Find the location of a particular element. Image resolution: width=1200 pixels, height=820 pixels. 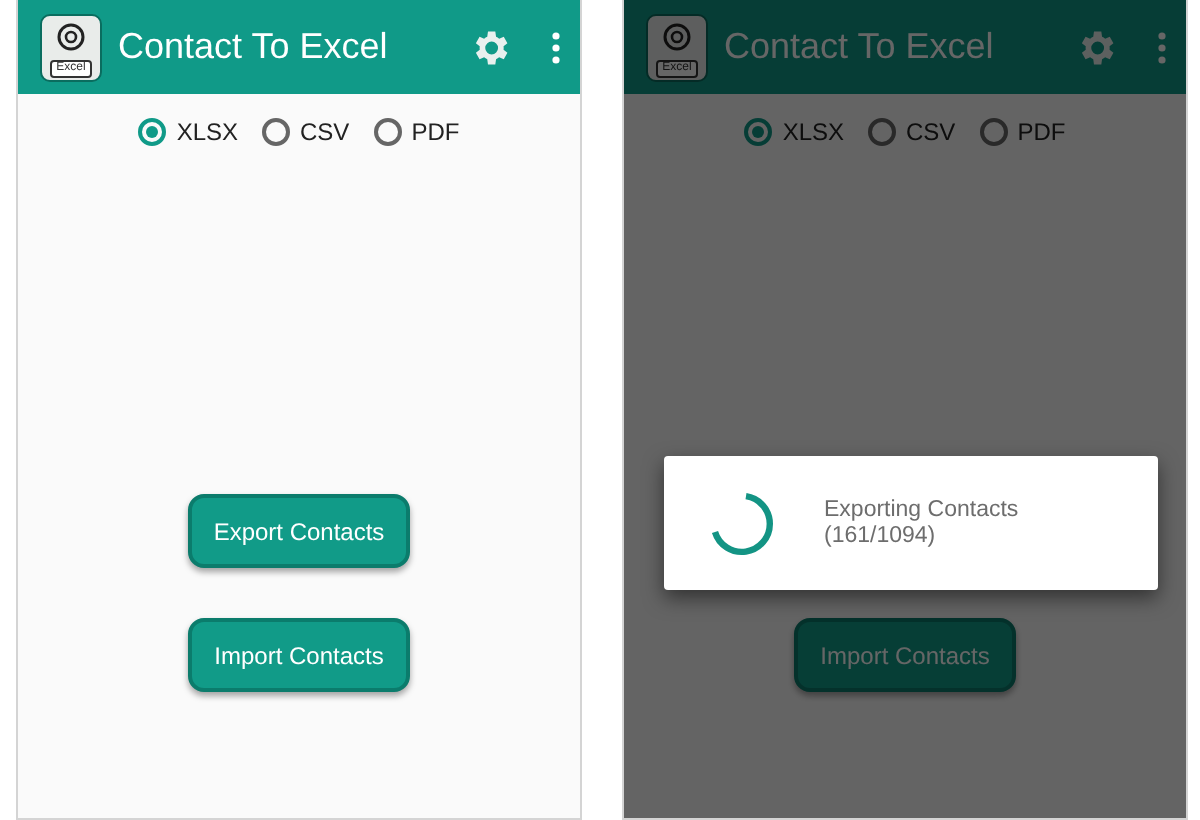

action-button: Export Contacts is located at coordinates (299, 531).